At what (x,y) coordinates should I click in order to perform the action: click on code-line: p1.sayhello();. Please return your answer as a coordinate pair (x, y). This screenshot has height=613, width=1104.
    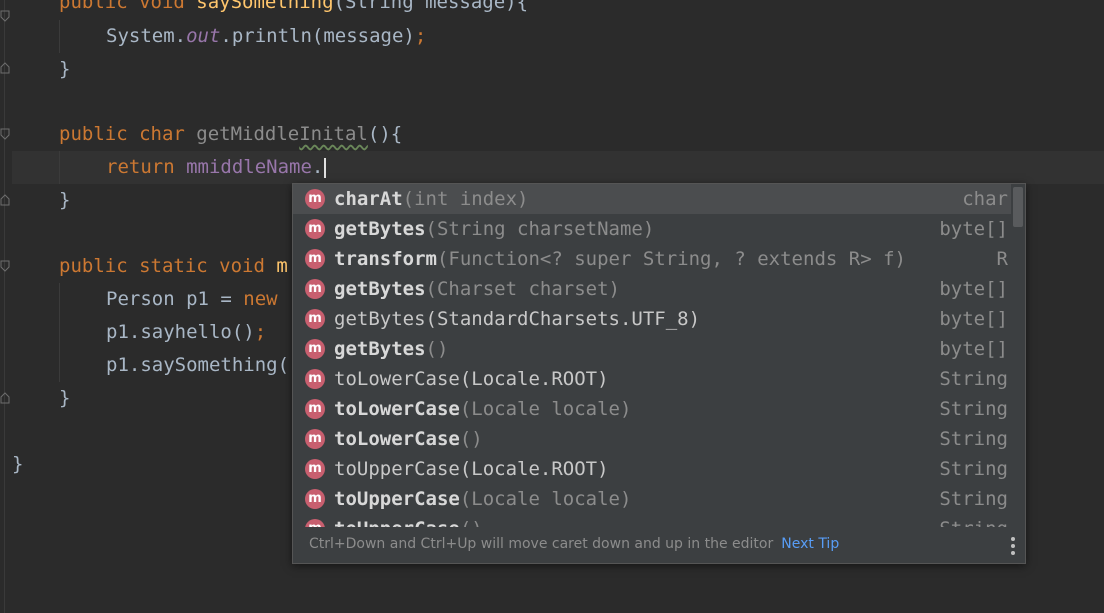
    Looking at the image, I should click on (186, 332).